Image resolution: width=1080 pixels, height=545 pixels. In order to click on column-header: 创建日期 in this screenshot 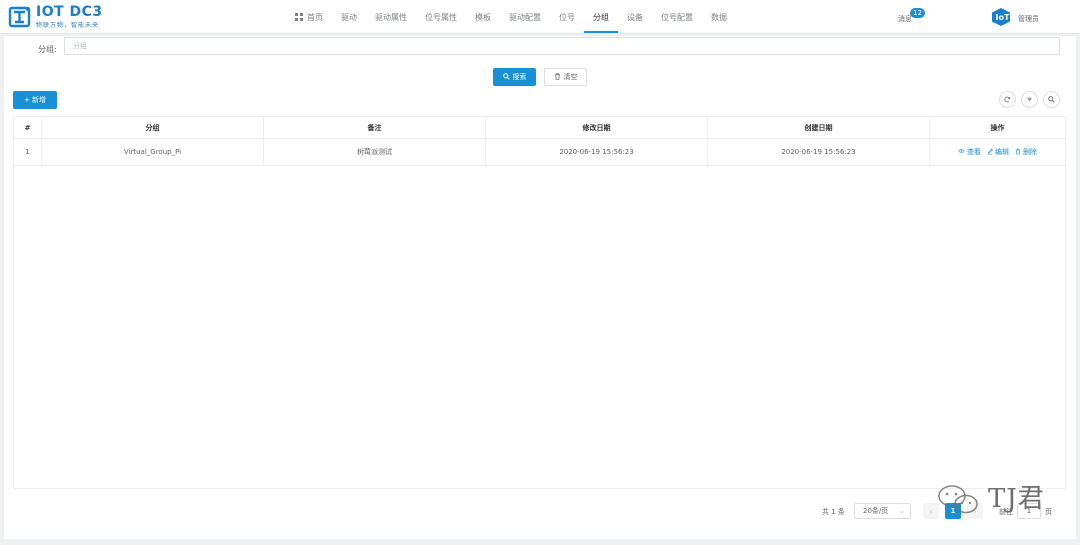, I will do `click(819, 127)`.